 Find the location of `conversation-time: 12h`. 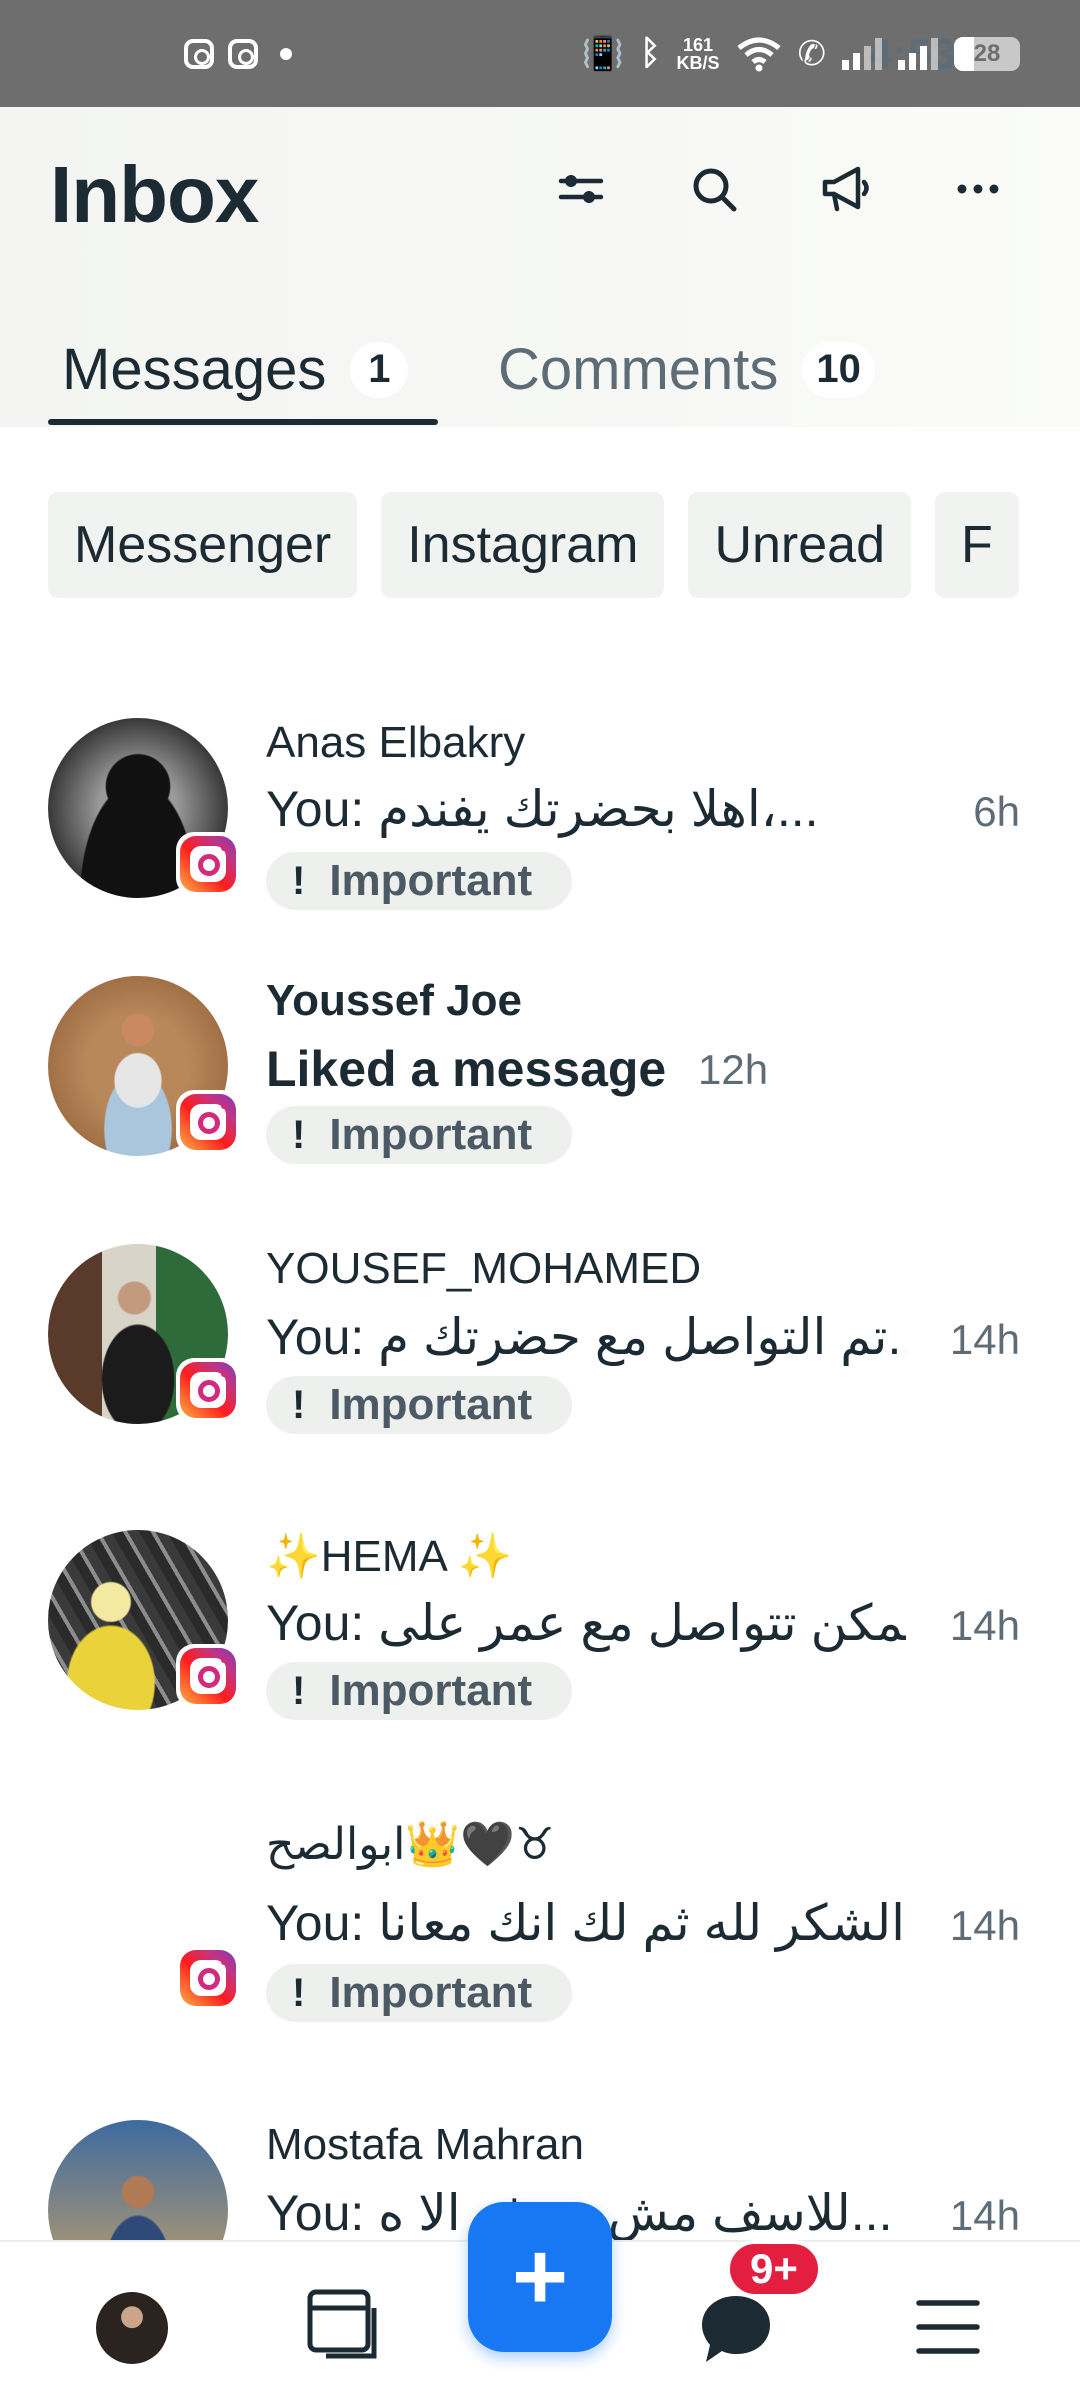

conversation-time: 12h is located at coordinates (733, 1069).